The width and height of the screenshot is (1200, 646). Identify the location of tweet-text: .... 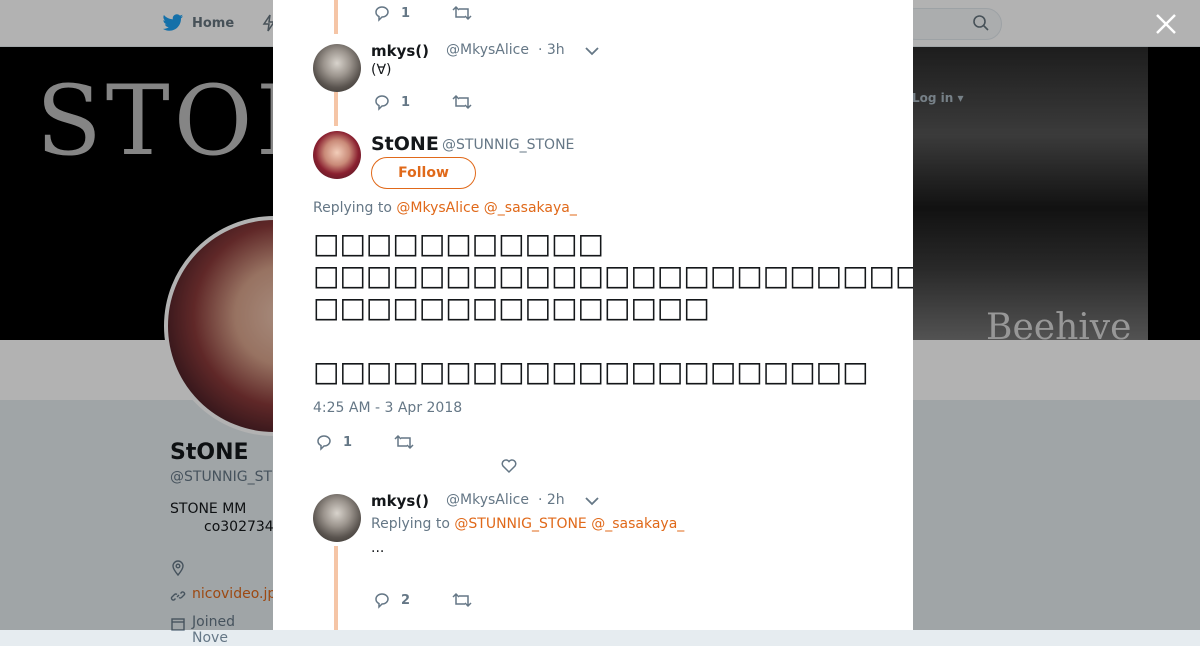
(378, 548).